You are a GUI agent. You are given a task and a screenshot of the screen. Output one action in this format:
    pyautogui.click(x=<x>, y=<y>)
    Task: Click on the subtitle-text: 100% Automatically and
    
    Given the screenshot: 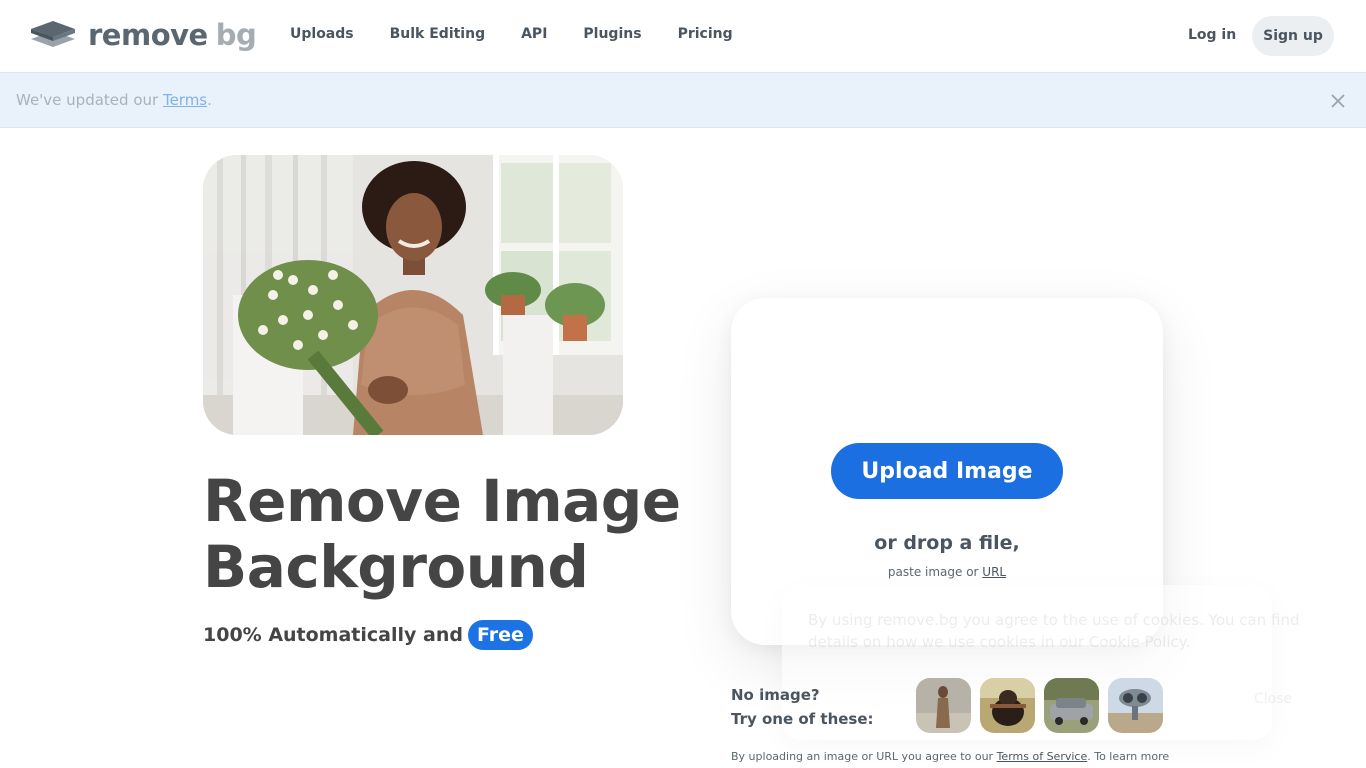 What is the action you would take?
    pyautogui.click(x=333, y=635)
    